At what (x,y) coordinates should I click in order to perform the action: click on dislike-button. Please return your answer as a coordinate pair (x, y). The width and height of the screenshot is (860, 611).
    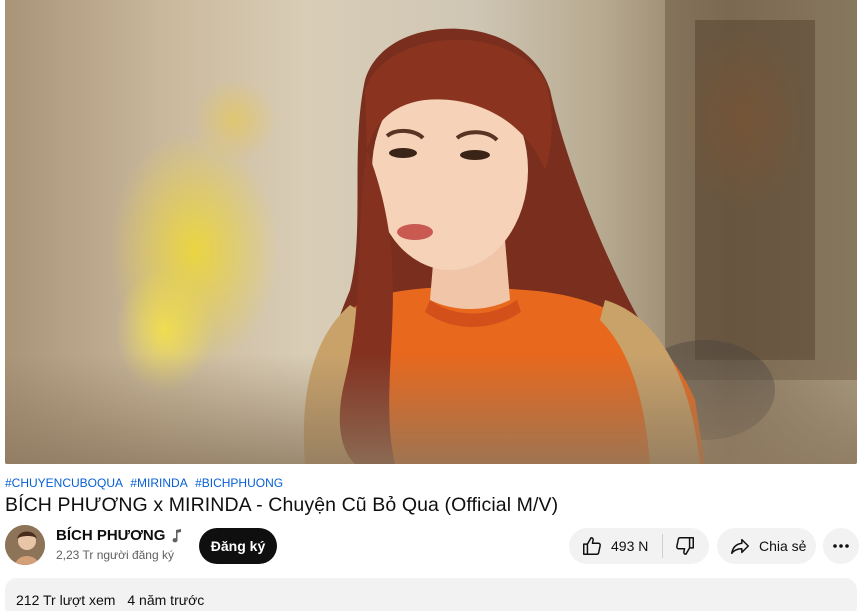
    Looking at the image, I should click on (685, 546).